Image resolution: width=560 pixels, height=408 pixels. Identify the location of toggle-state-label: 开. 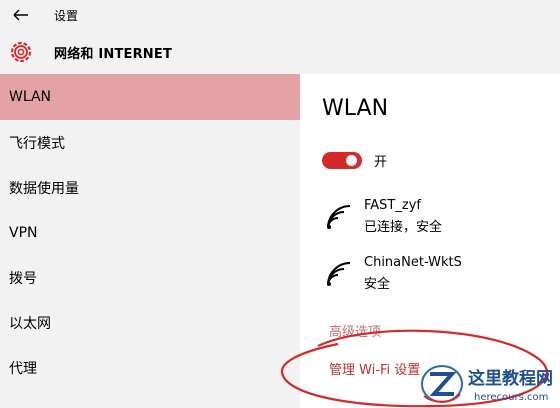
(381, 162).